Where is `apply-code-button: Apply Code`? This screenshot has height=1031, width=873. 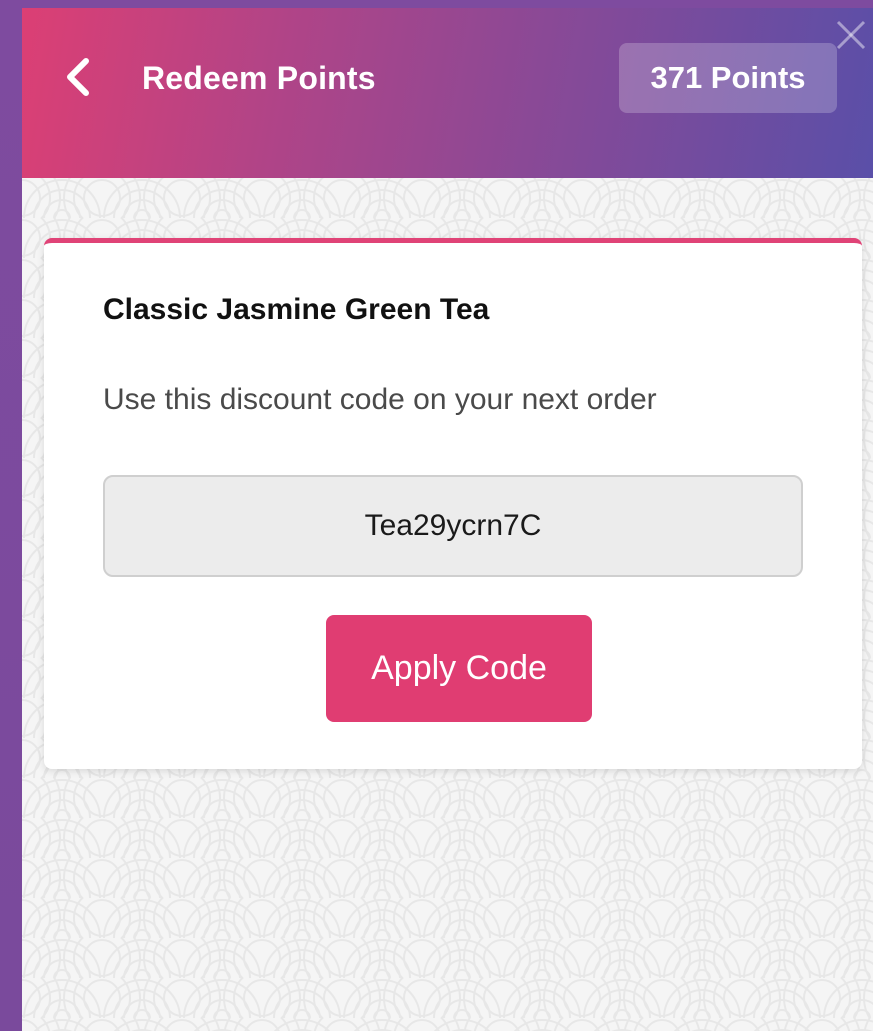
apply-code-button: Apply Code is located at coordinates (459, 668).